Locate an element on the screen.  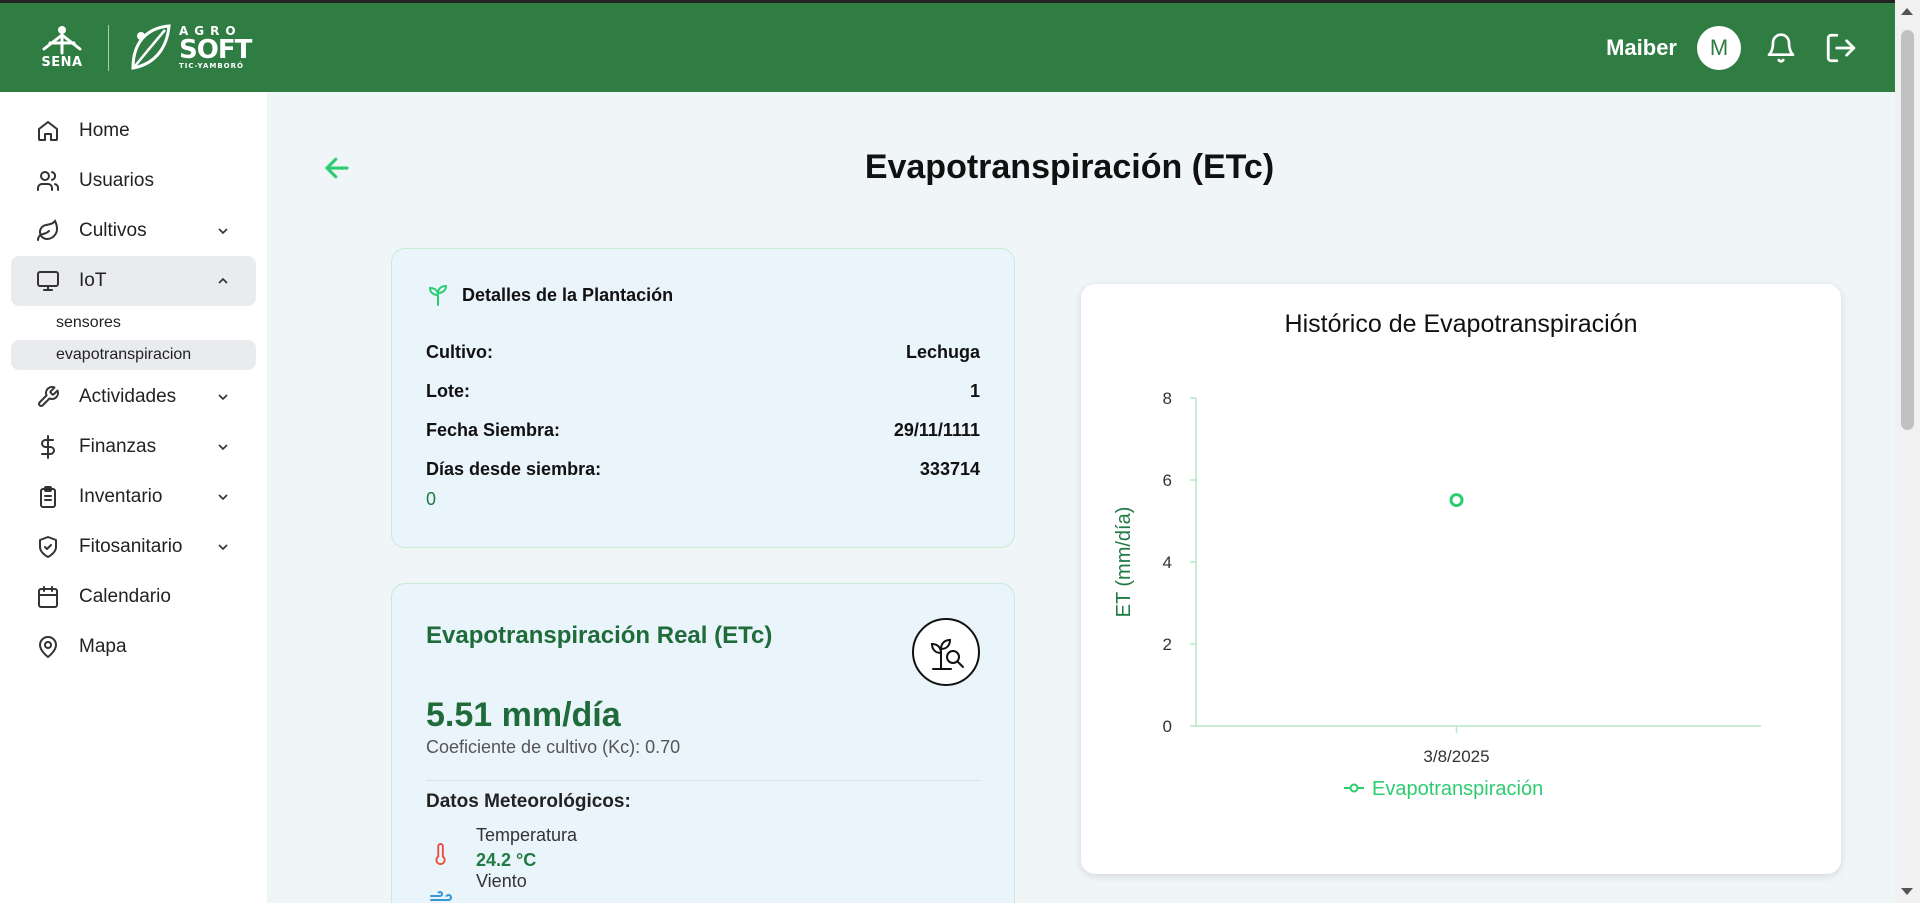
legend-marker is located at coordinates (1354, 788).